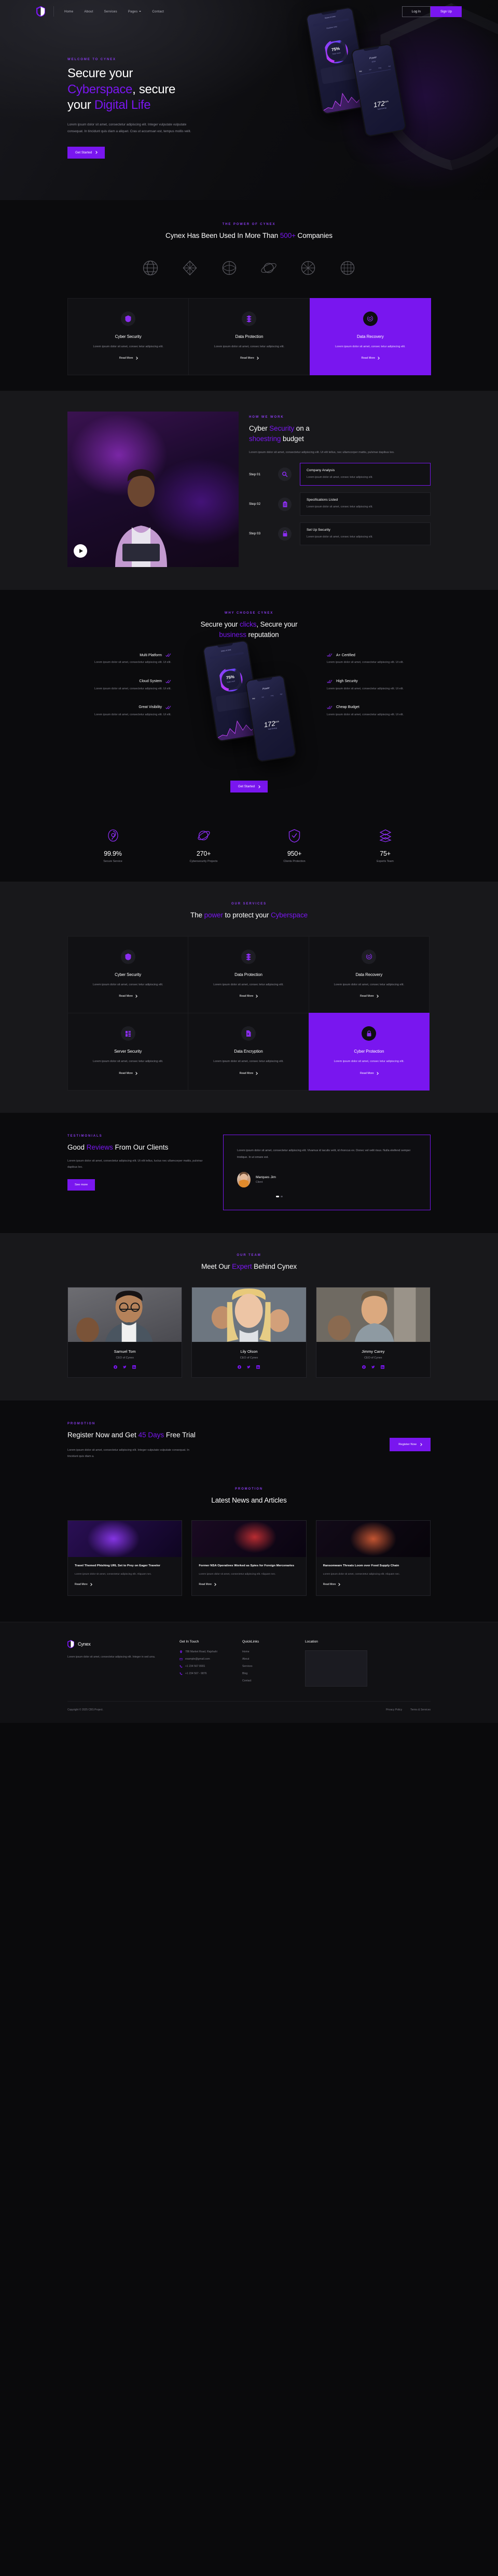  What do you see at coordinates (267, 1666) in the screenshot?
I see `footer-link-services: Services` at bounding box center [267, 1666].